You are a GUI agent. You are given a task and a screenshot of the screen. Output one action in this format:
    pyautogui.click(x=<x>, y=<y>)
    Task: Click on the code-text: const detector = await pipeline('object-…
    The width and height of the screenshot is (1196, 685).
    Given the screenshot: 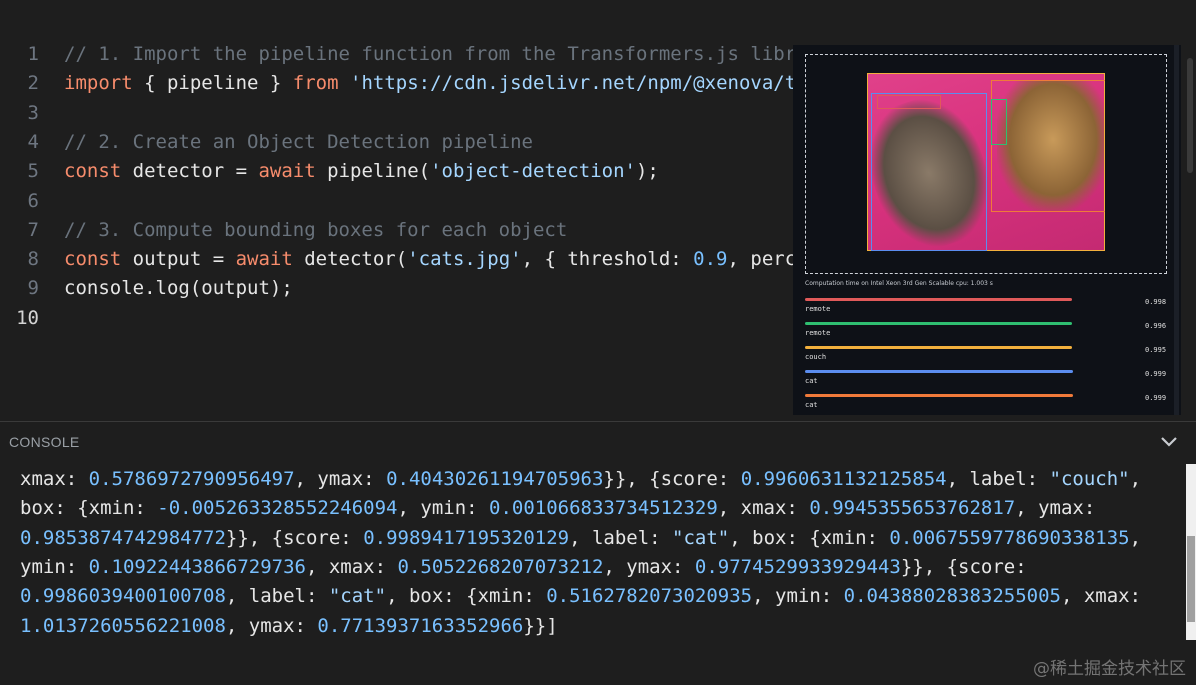 What is the action you would take?
    pyautogui.click(x=361, y=171)
    